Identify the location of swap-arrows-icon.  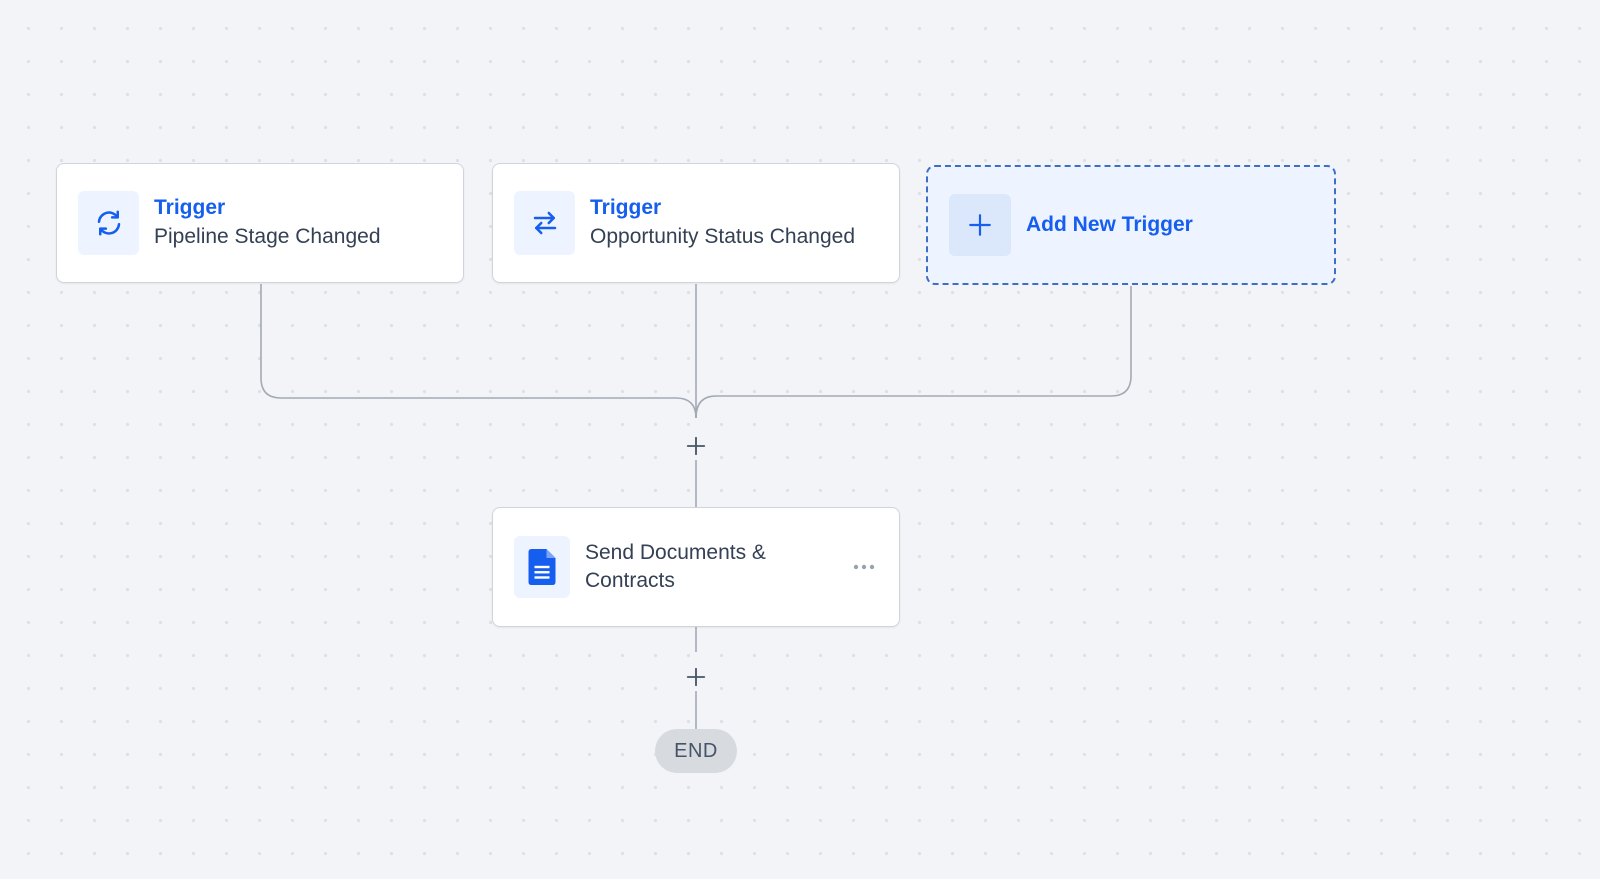
(544, 223).